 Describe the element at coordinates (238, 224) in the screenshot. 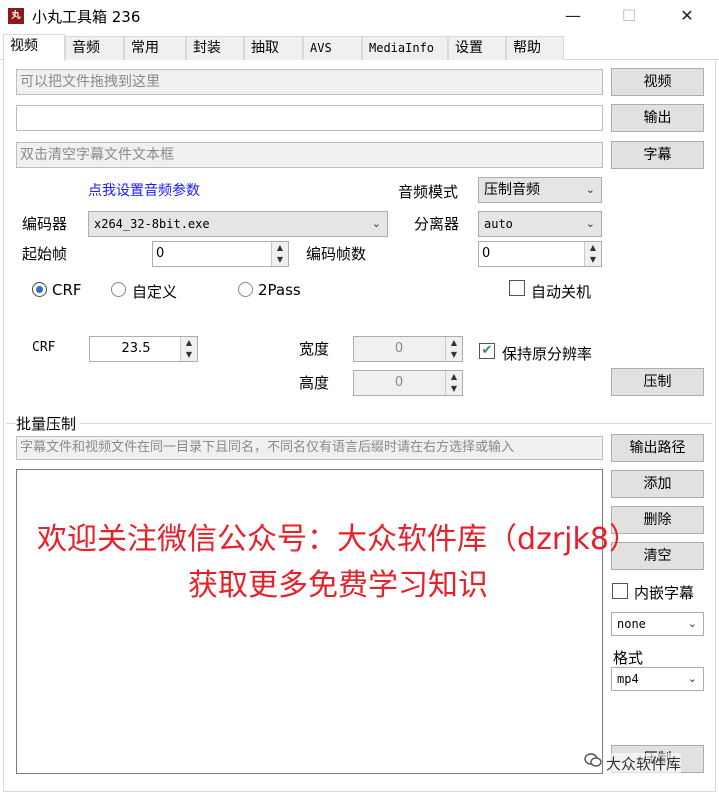

I see `encoder-select: x264_32-8bit.exe ⌄` at that location.